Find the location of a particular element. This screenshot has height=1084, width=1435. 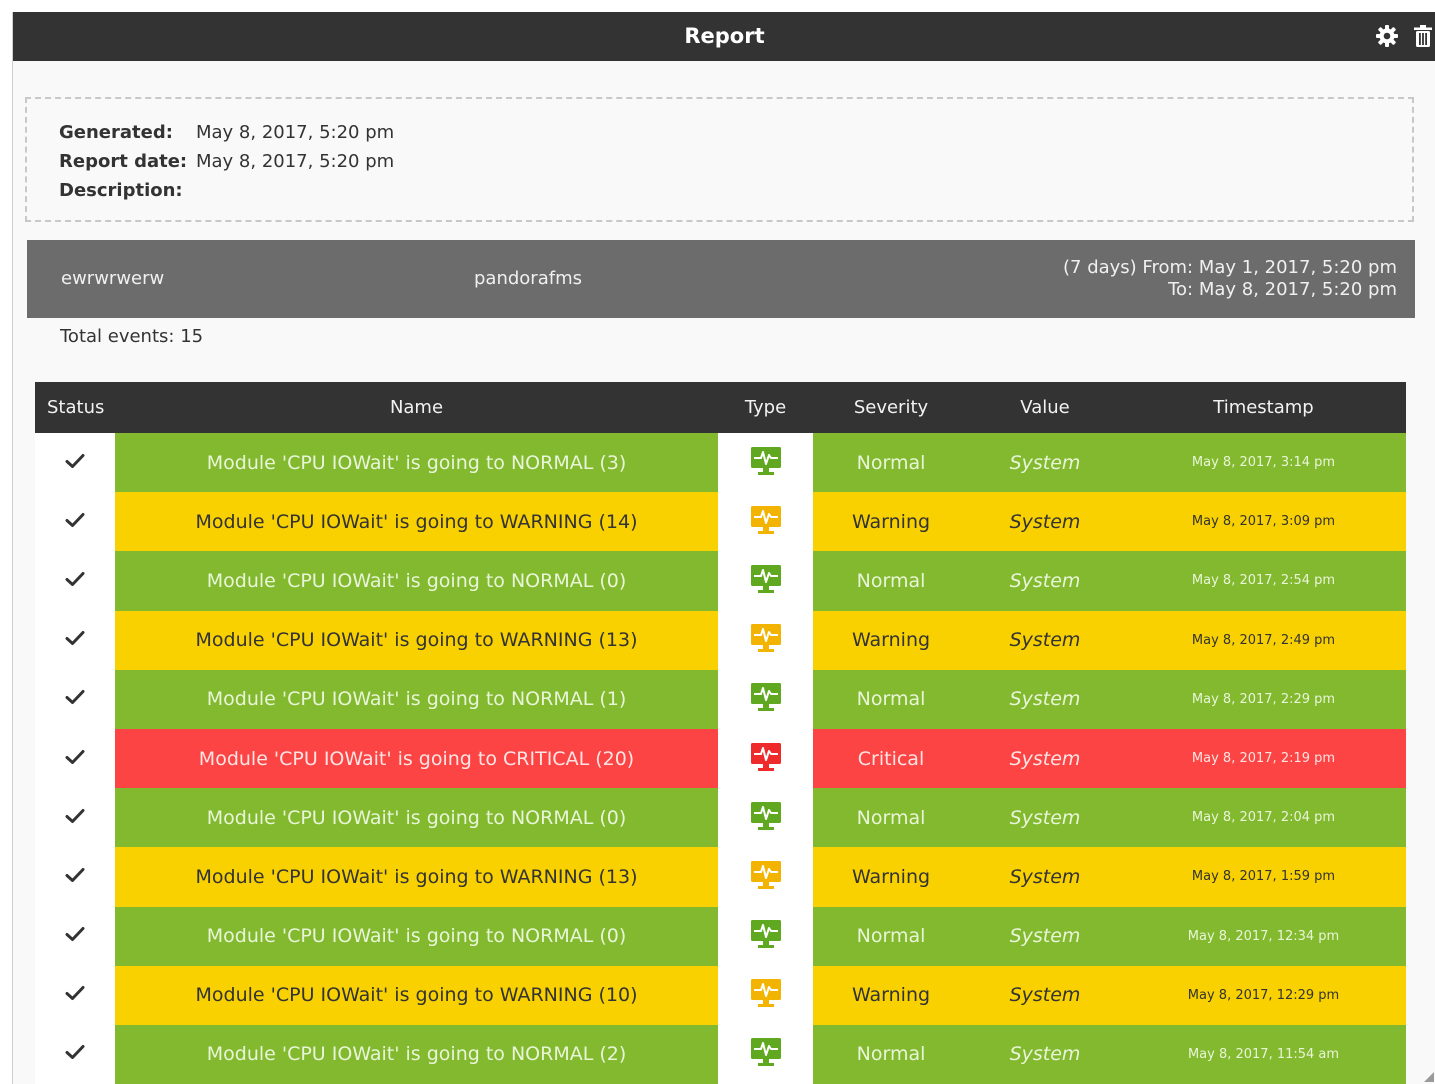

severity-group: Warning System May 8, 2017, 2:49 pm is located at coordinates (1109, 640).